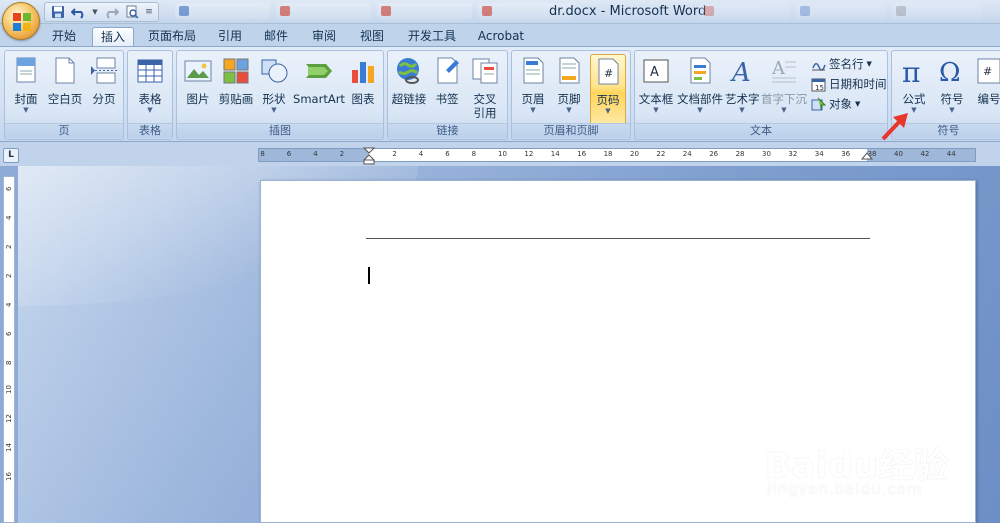 The height and width of the screenshot is (523, 1000). I want to click on footer-icon, so click(569, 70).